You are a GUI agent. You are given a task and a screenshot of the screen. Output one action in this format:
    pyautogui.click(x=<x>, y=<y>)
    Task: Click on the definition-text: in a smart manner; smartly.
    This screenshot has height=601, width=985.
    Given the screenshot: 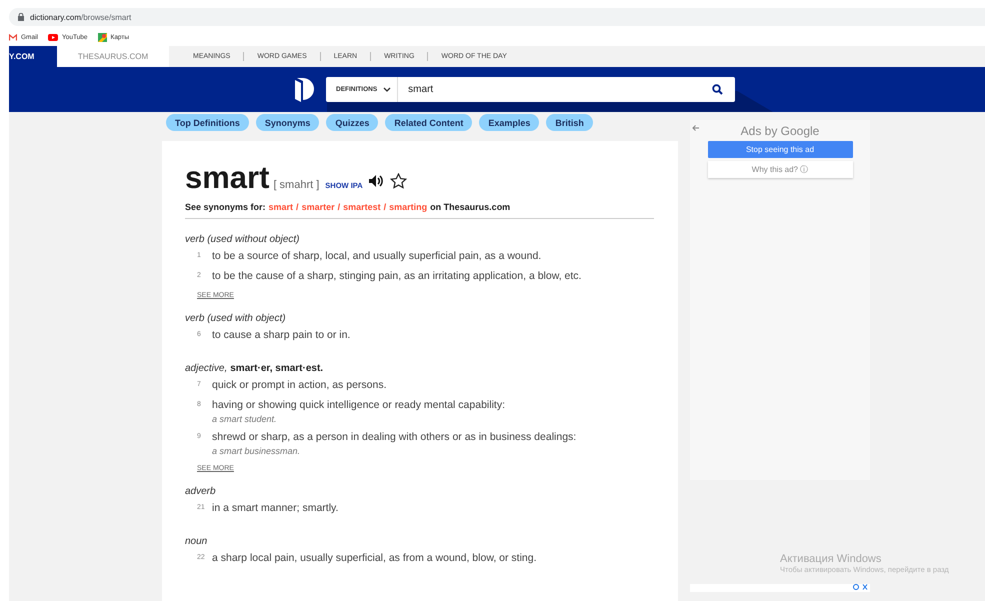 What is the action you would take?
    pyautogui.click(x=275, y=508)
    